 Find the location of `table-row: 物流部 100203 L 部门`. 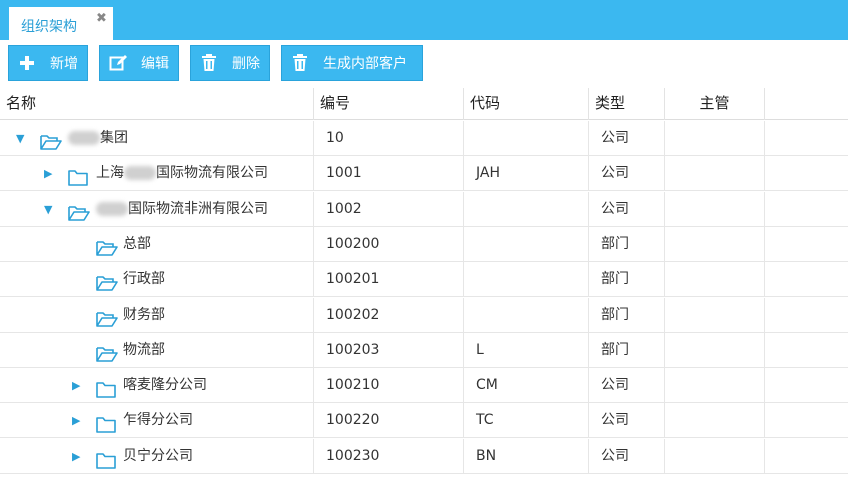

table-row: 物流部 100203 L 部门 is located at coordinates (424, 350).